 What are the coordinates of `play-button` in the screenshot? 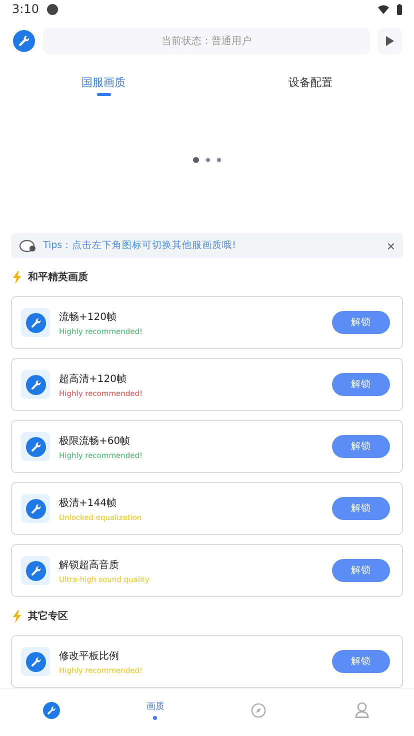 It's located at (390, 41).